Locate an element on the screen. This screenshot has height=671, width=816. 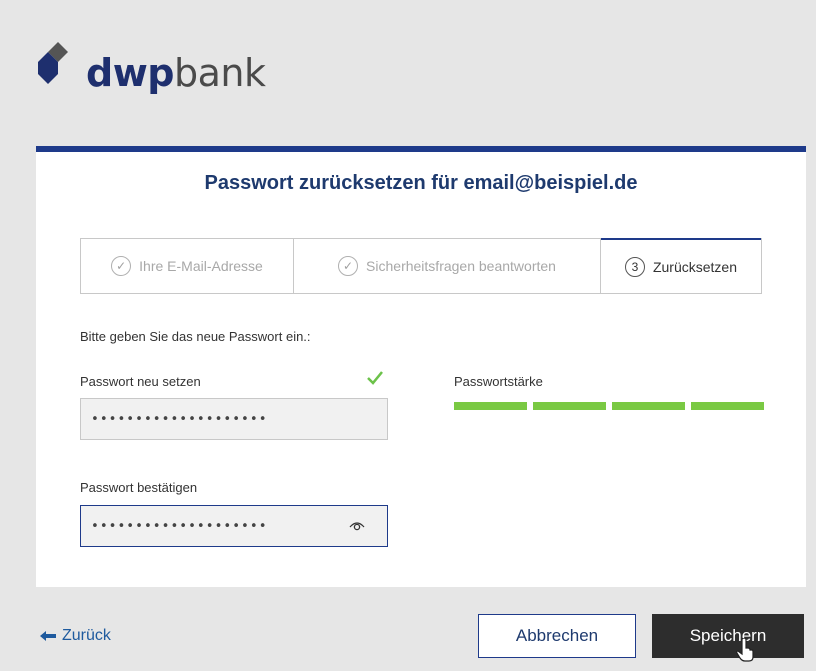
dwpbank-logo: dwpbank is located at coordinates (166, 70).